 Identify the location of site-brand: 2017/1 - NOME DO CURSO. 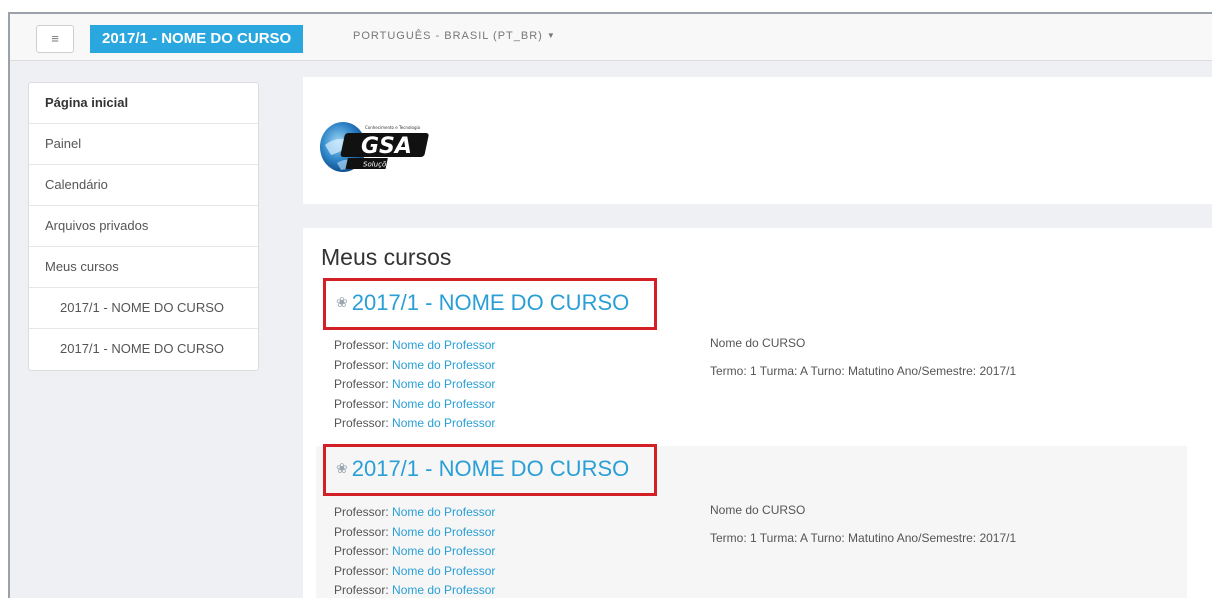
(197, 39).